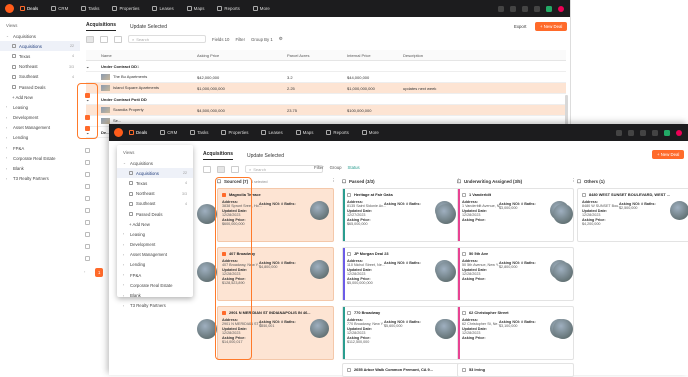 The image size is (688, 377). Describe the element at coordinates (520, 26) in the screenshot. I see `export-button: Export` at that location.